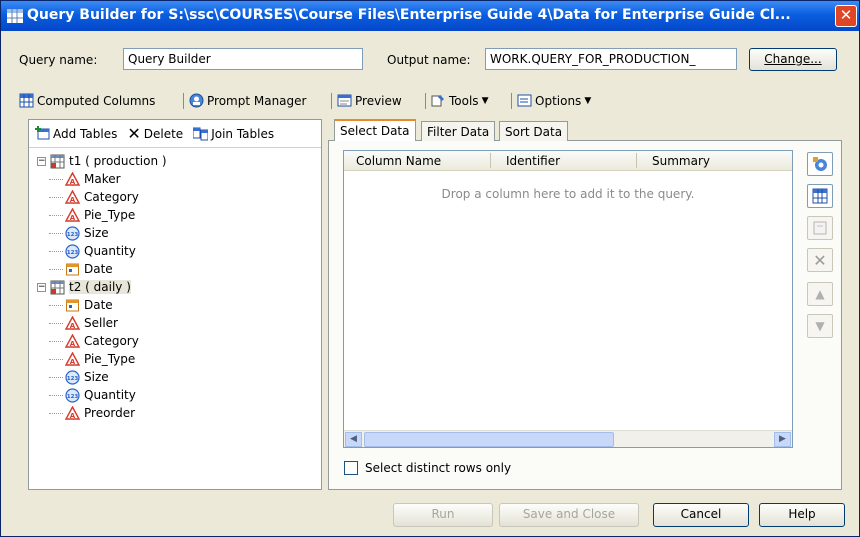  I want to click on divider, so click(175, 147).